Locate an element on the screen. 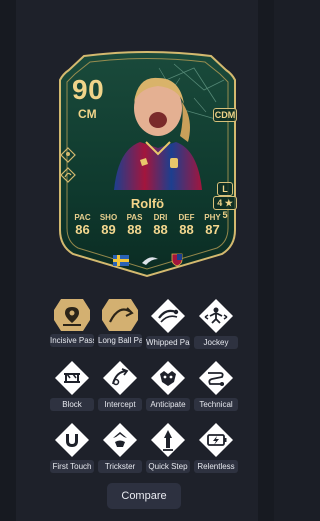  playstyle-intercept: Intercept is located at coordinates (120, 385).